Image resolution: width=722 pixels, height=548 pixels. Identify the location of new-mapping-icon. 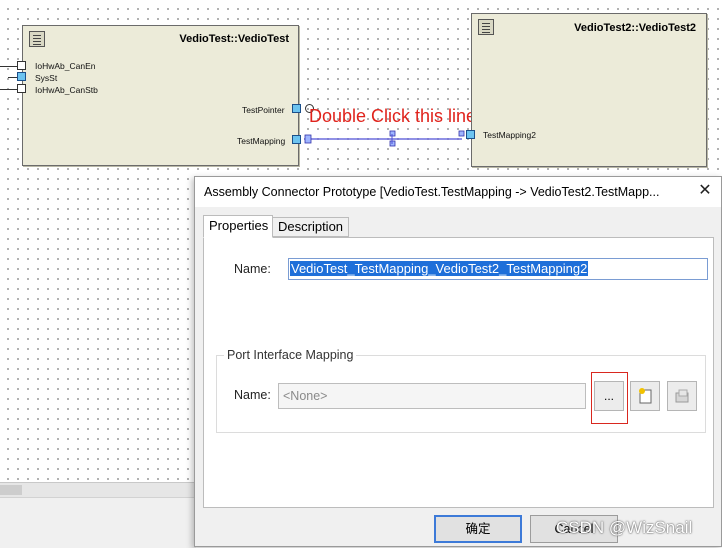
(645, 396).